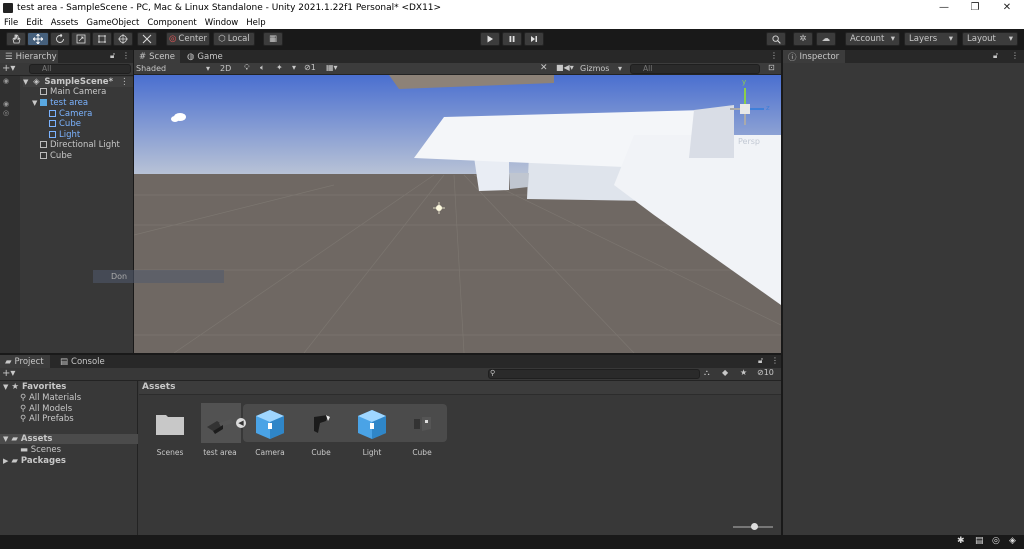 The image size is (1024, 549). I want to click on hidden-packages-toggle: ⊘10, so click(765, 372).